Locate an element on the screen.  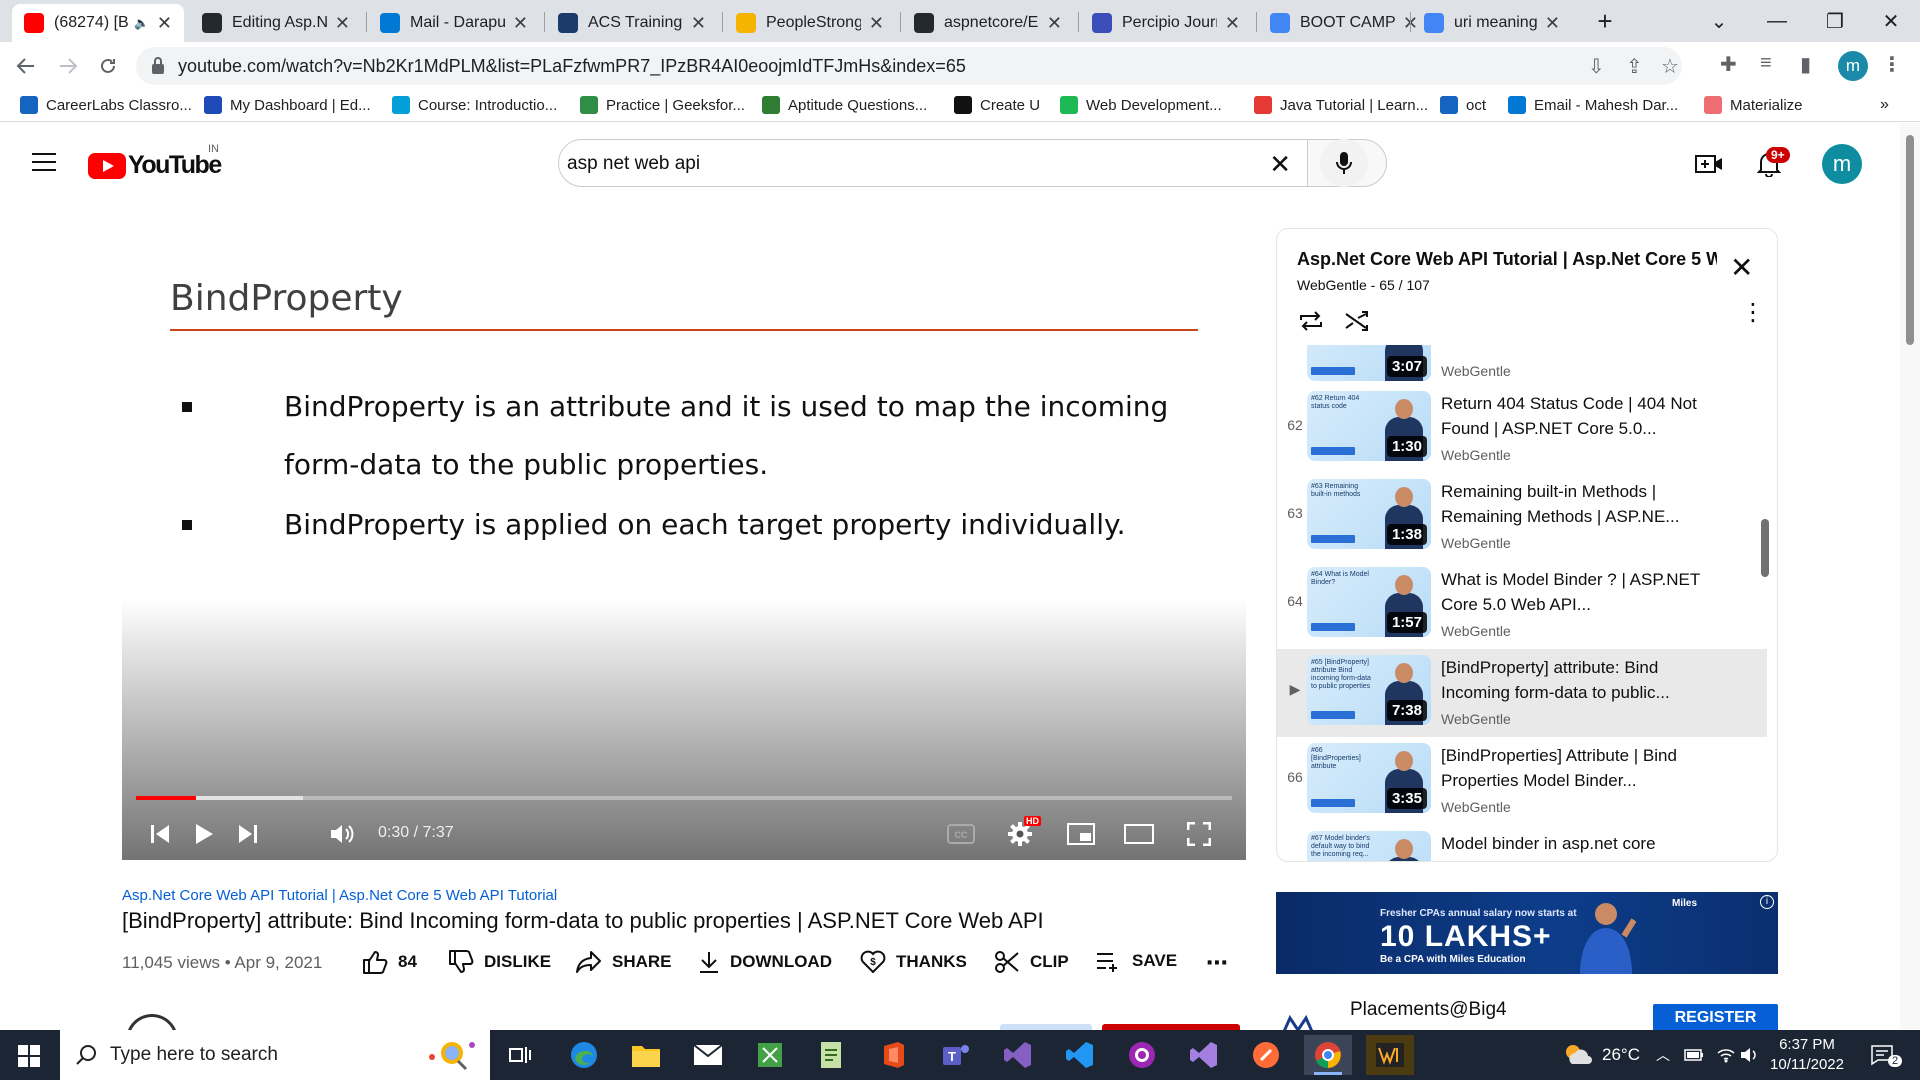
side-panel-icon: ▮ is located at coordinates (1805, 64).